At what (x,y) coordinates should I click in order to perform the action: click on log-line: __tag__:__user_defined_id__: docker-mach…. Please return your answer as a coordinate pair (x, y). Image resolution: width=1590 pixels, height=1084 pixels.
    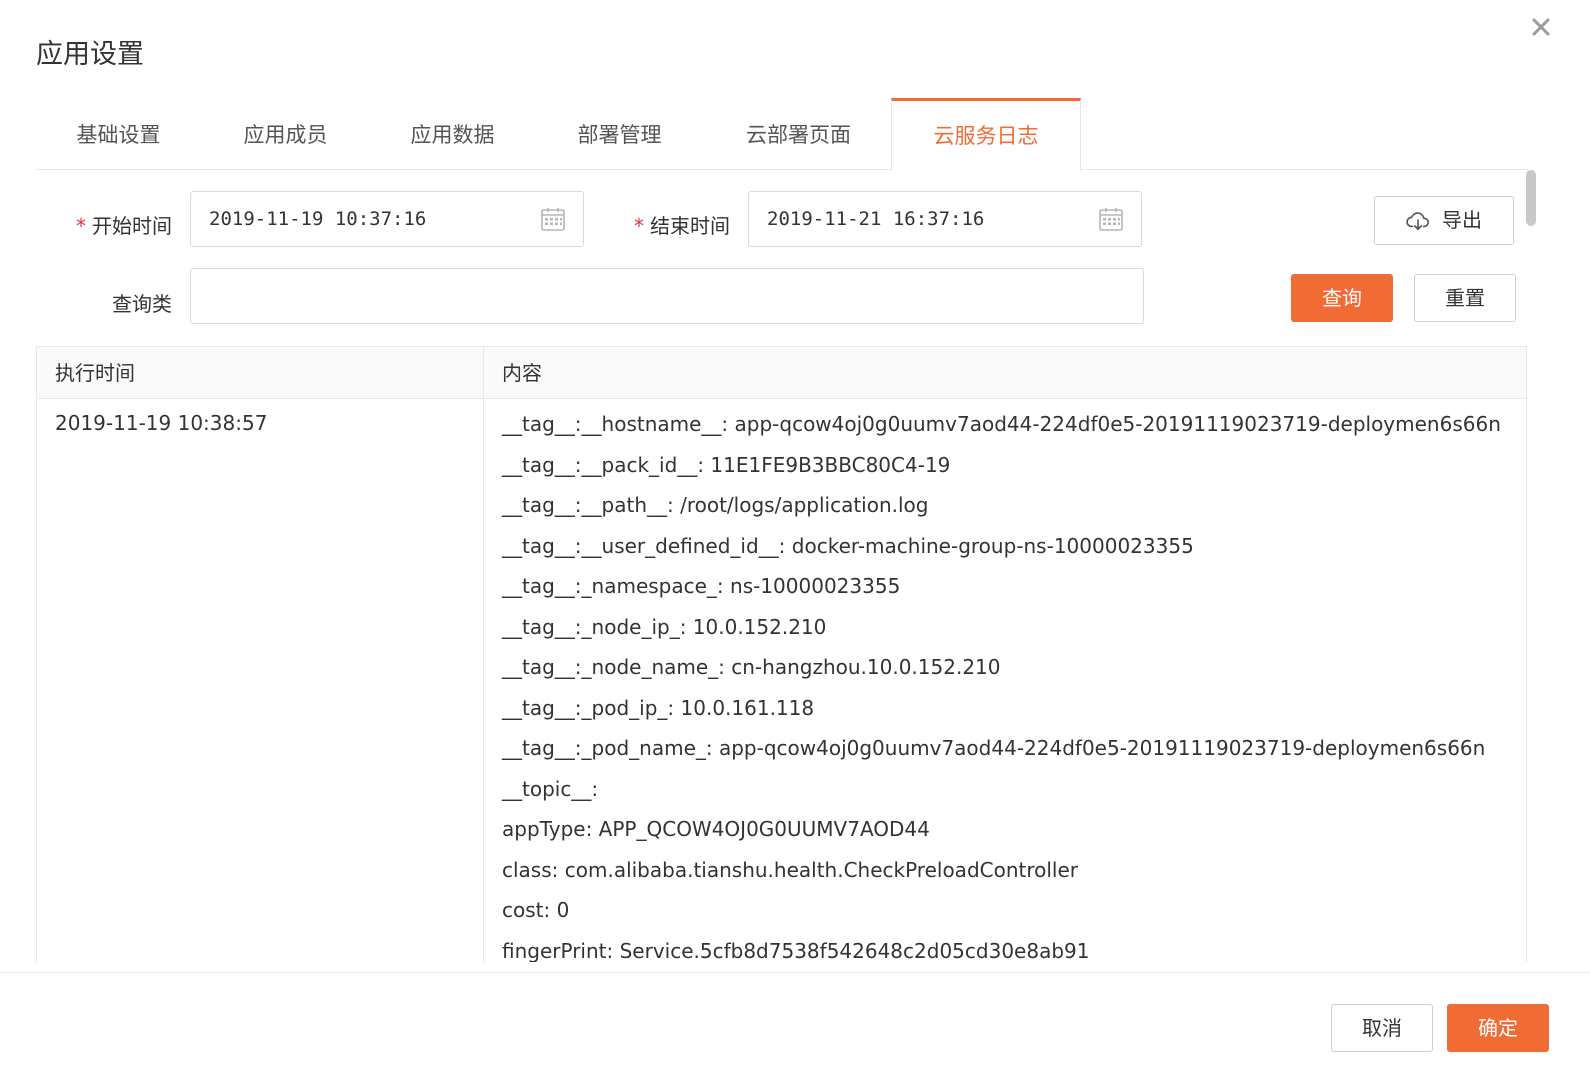
    Looking at the image, I should click on (848, 545).